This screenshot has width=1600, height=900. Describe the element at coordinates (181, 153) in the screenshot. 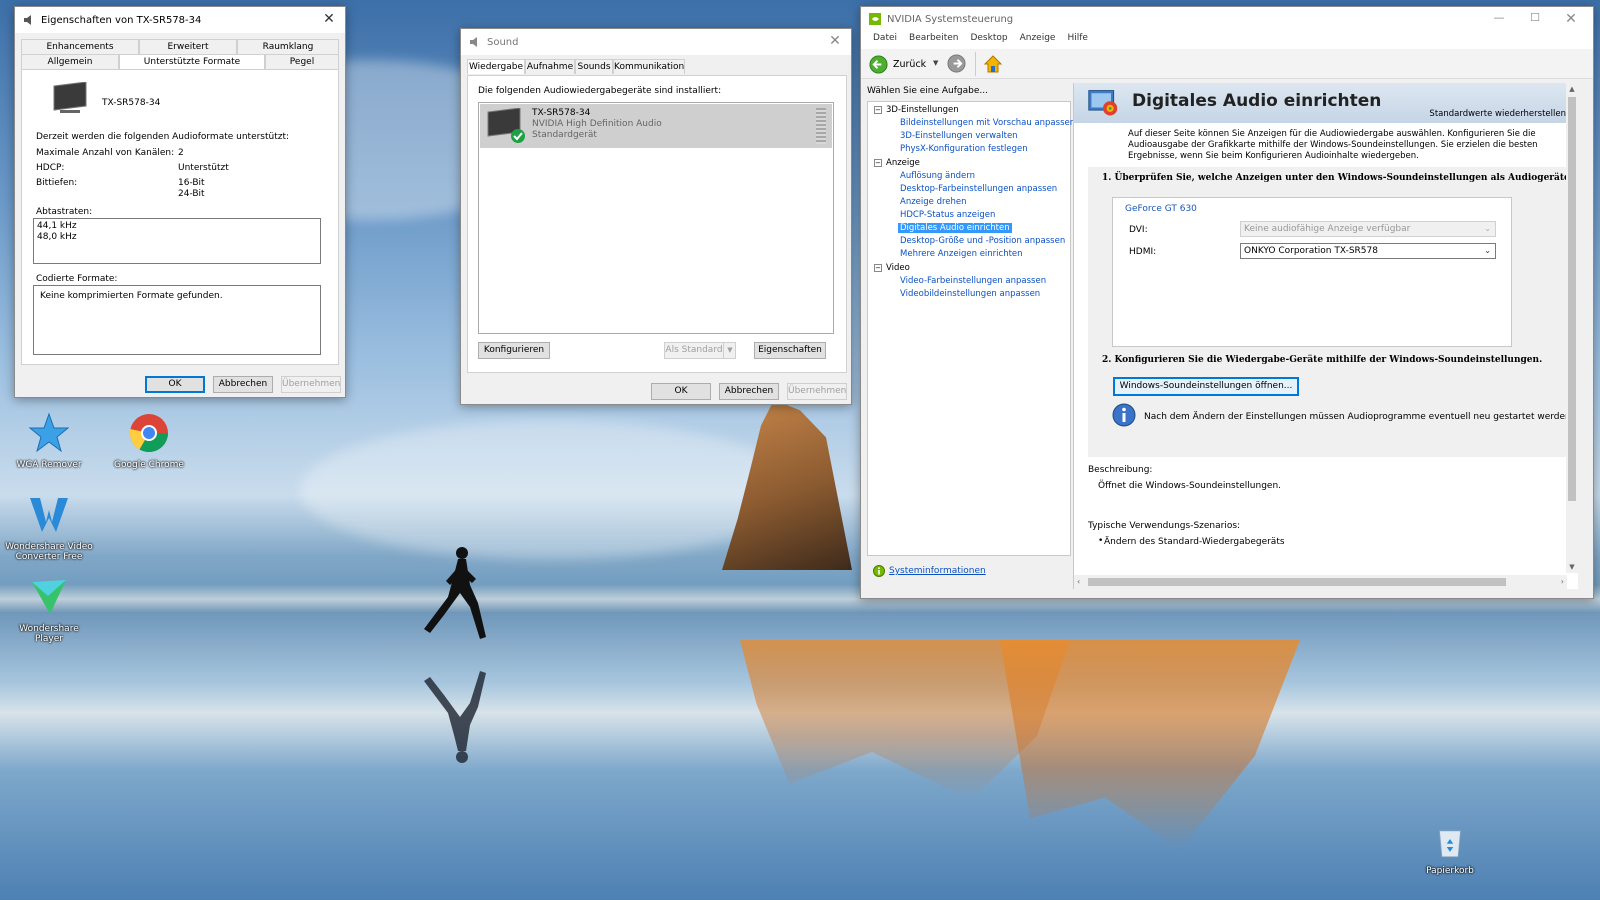

I see `max-channels-value: 2` at that location.